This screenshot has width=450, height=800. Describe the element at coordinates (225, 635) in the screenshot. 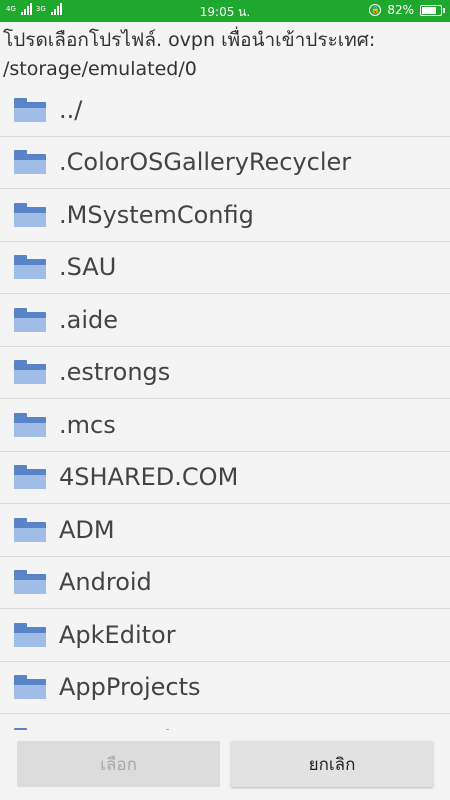

I see `file-list-item: ApkEditor` at that location.